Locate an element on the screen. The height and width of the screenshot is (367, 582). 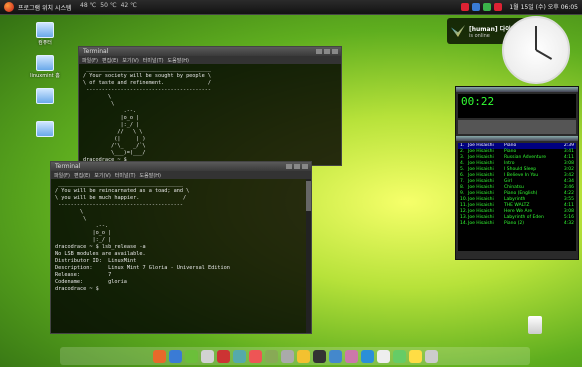
photo-icon is located at coordinates (303, 356).